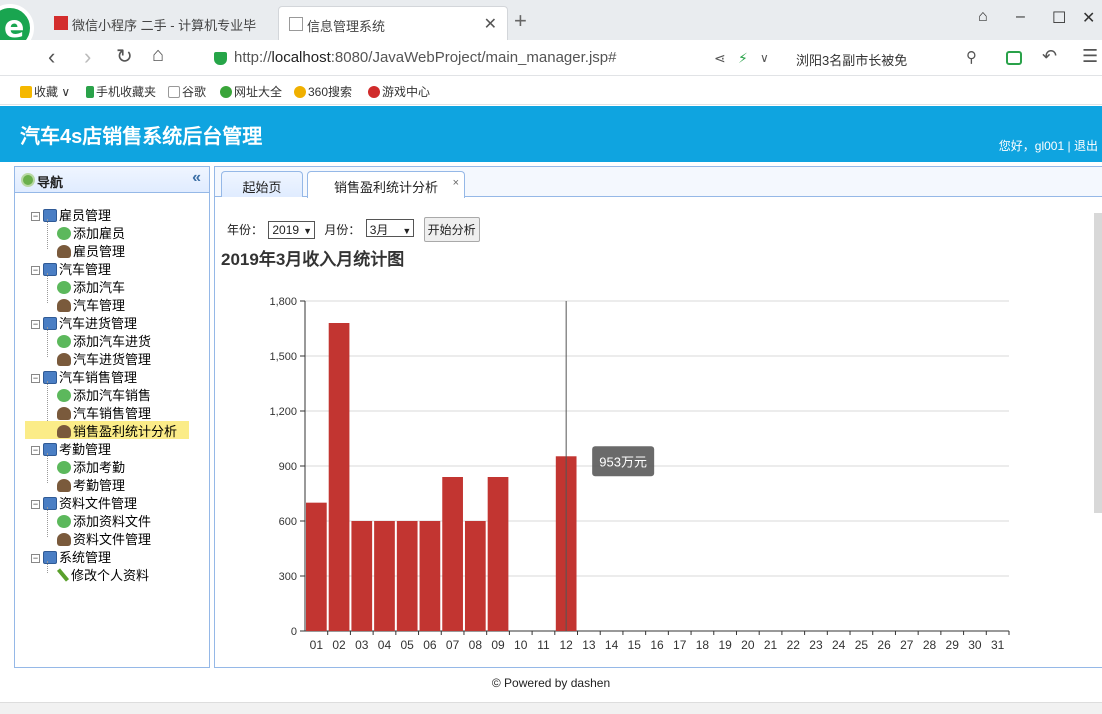 This screenshot has height=714, width=1102. What do you see at coordinates (399, 91) in the screenshot?
I see `bookmark-game-center: 游戏中心` at bounding box center [399, 91].